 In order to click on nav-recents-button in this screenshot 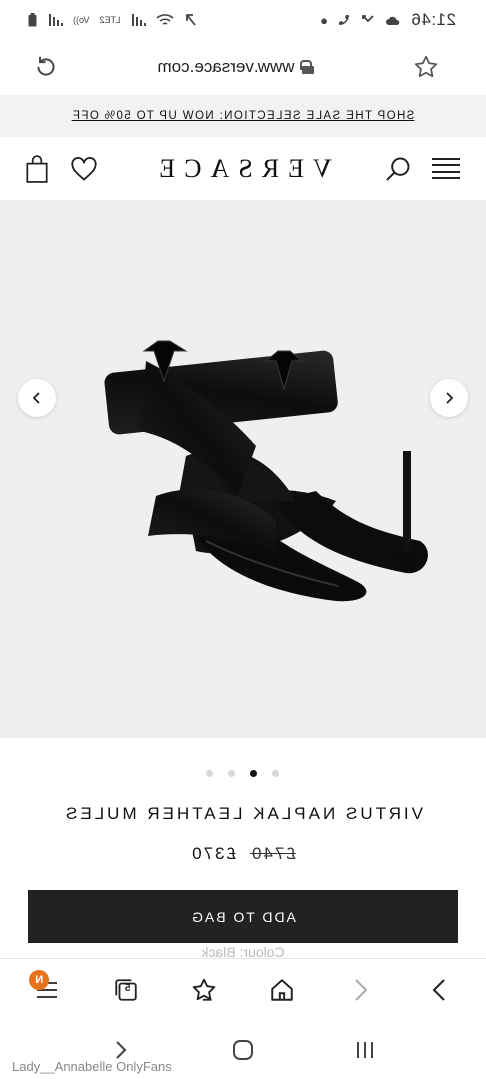, I will do `click(365, 1050)`.